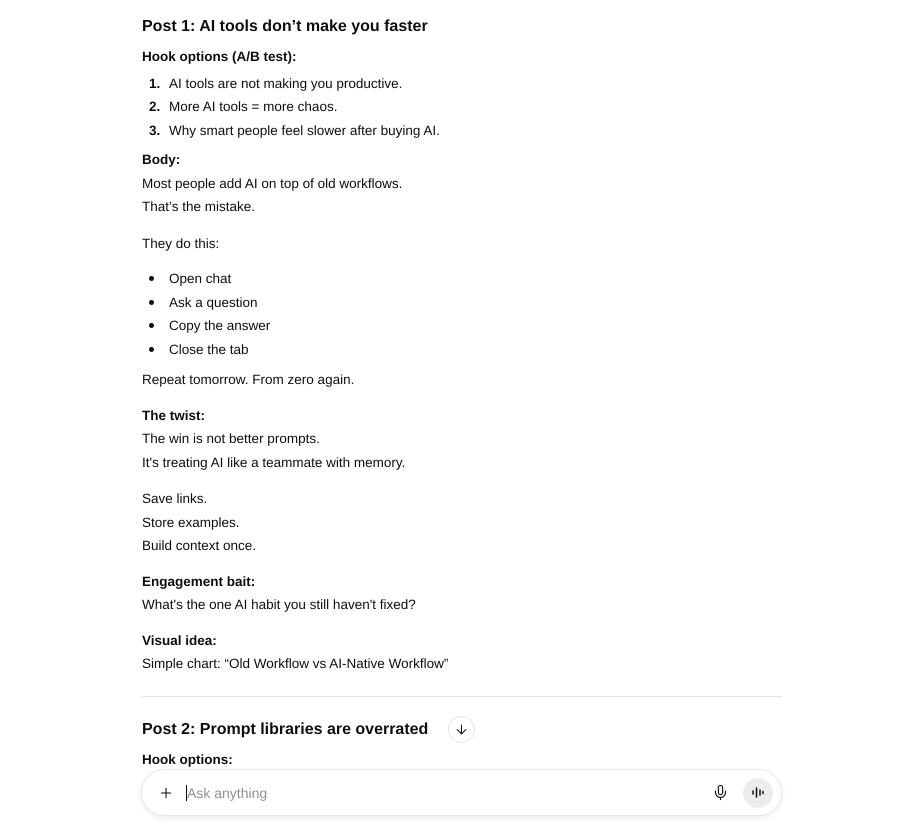 This screenshot has width=899, height=822. Describe the element at coordinates (209, 349) in the screenshot. I see `list-item-text: Close the tab` at that location.